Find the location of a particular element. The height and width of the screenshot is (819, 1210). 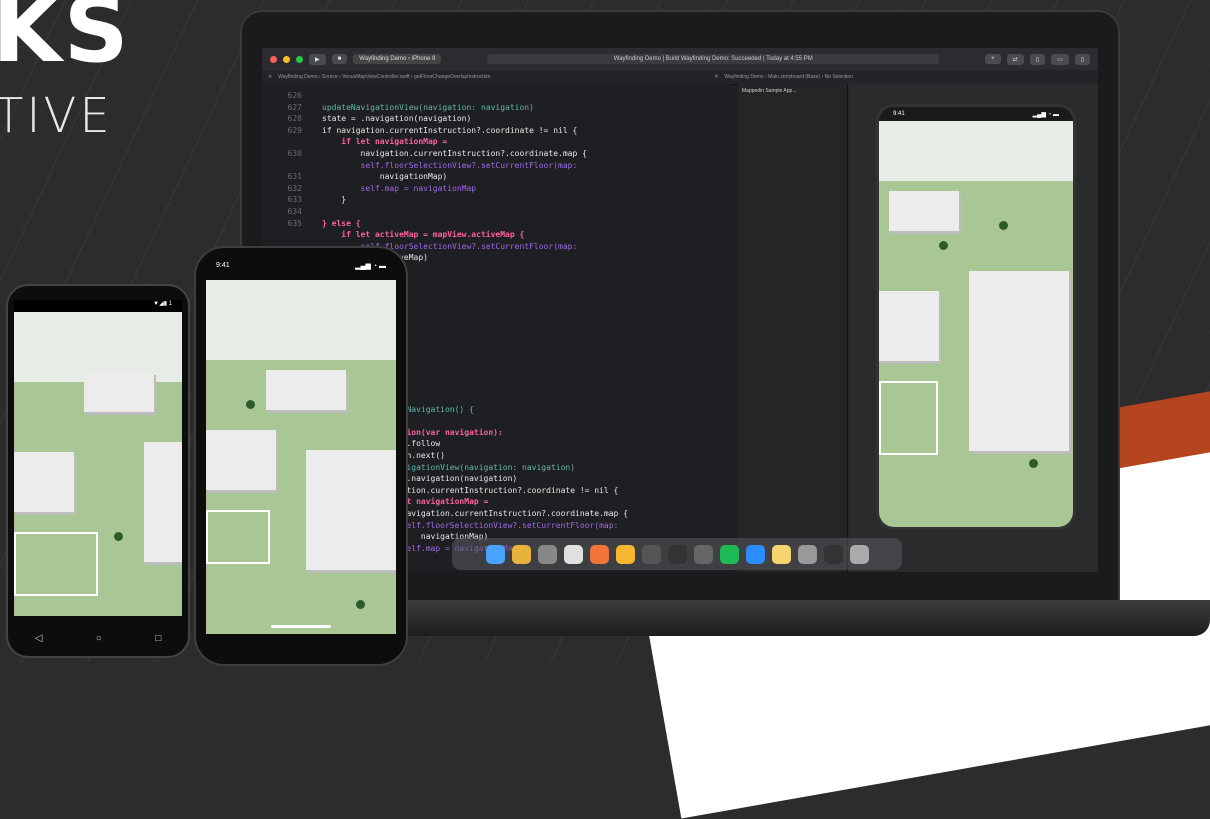

run-button: ▶ is located at coordinates (317, 59).